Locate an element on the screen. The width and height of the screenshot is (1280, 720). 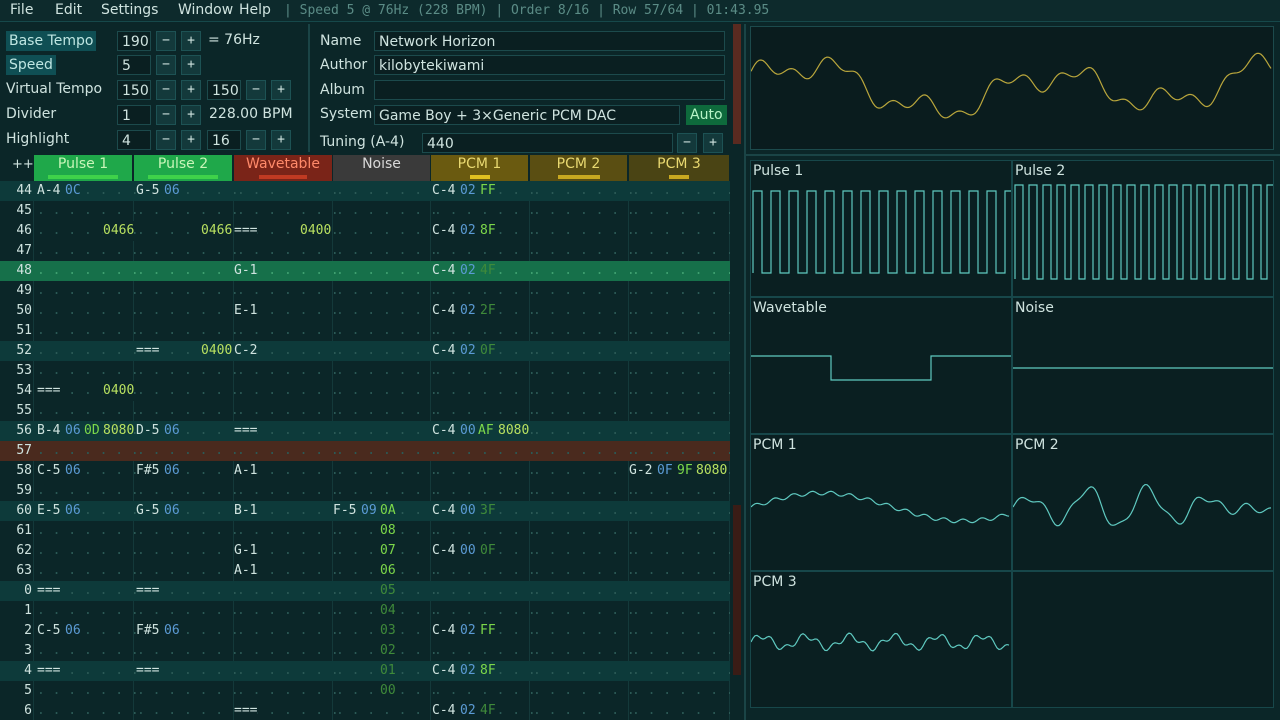
base-tempo-plus-button: + is located at coordinates (191, 41).